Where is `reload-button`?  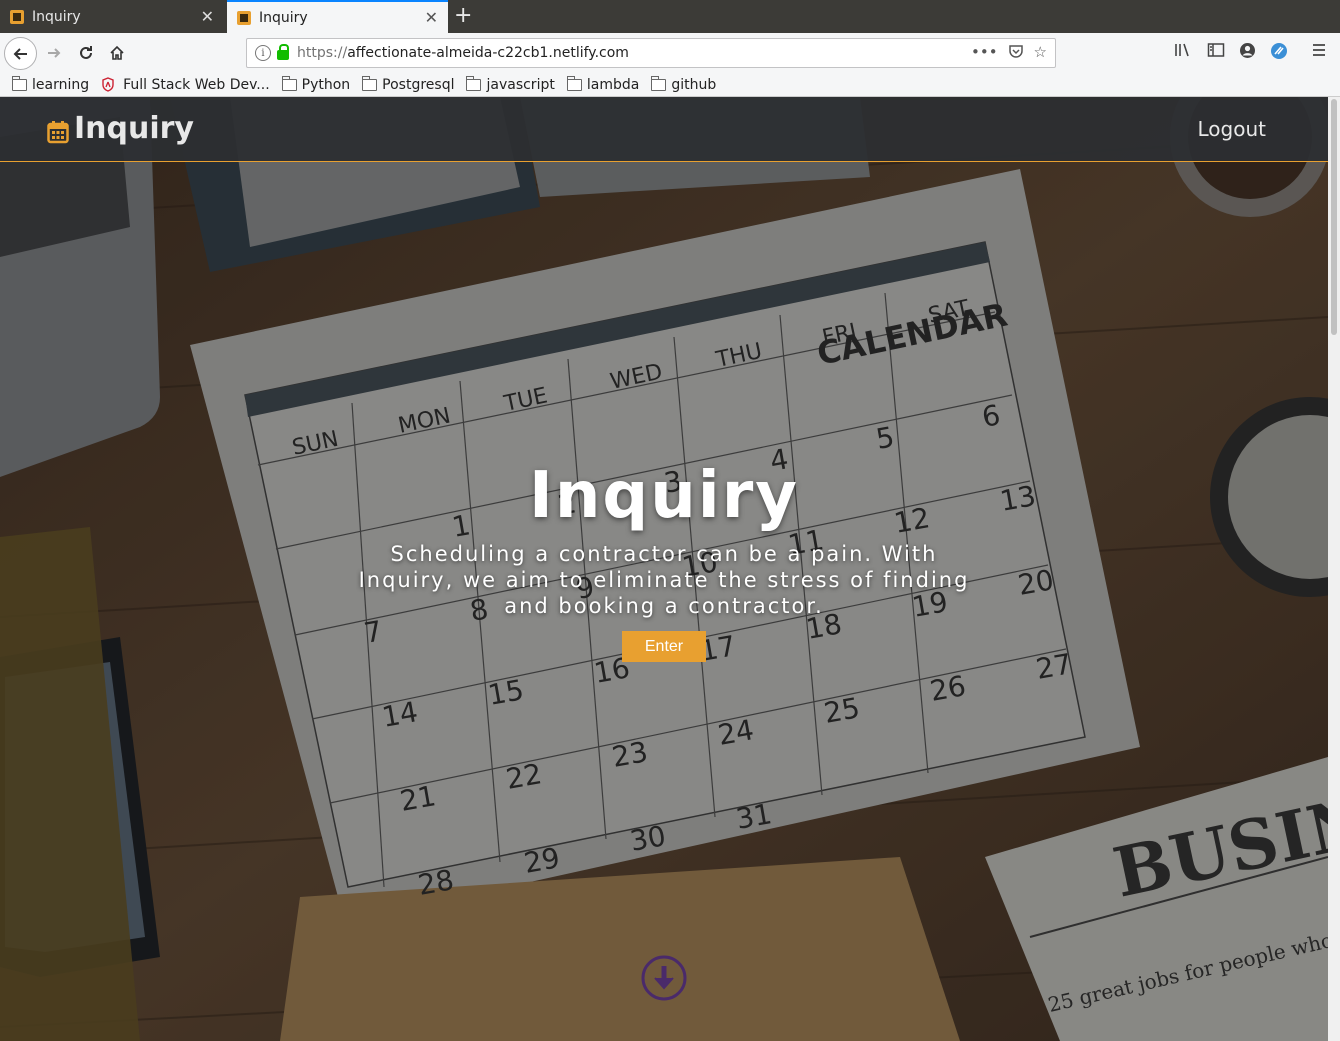 reload-button is located at coordinates (86, 53).